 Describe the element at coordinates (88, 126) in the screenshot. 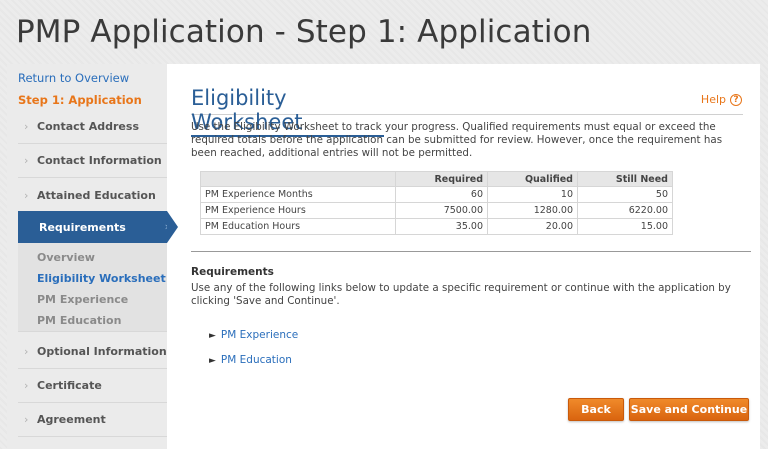

I see `sidebar-item-label: Contact Address` at that location.